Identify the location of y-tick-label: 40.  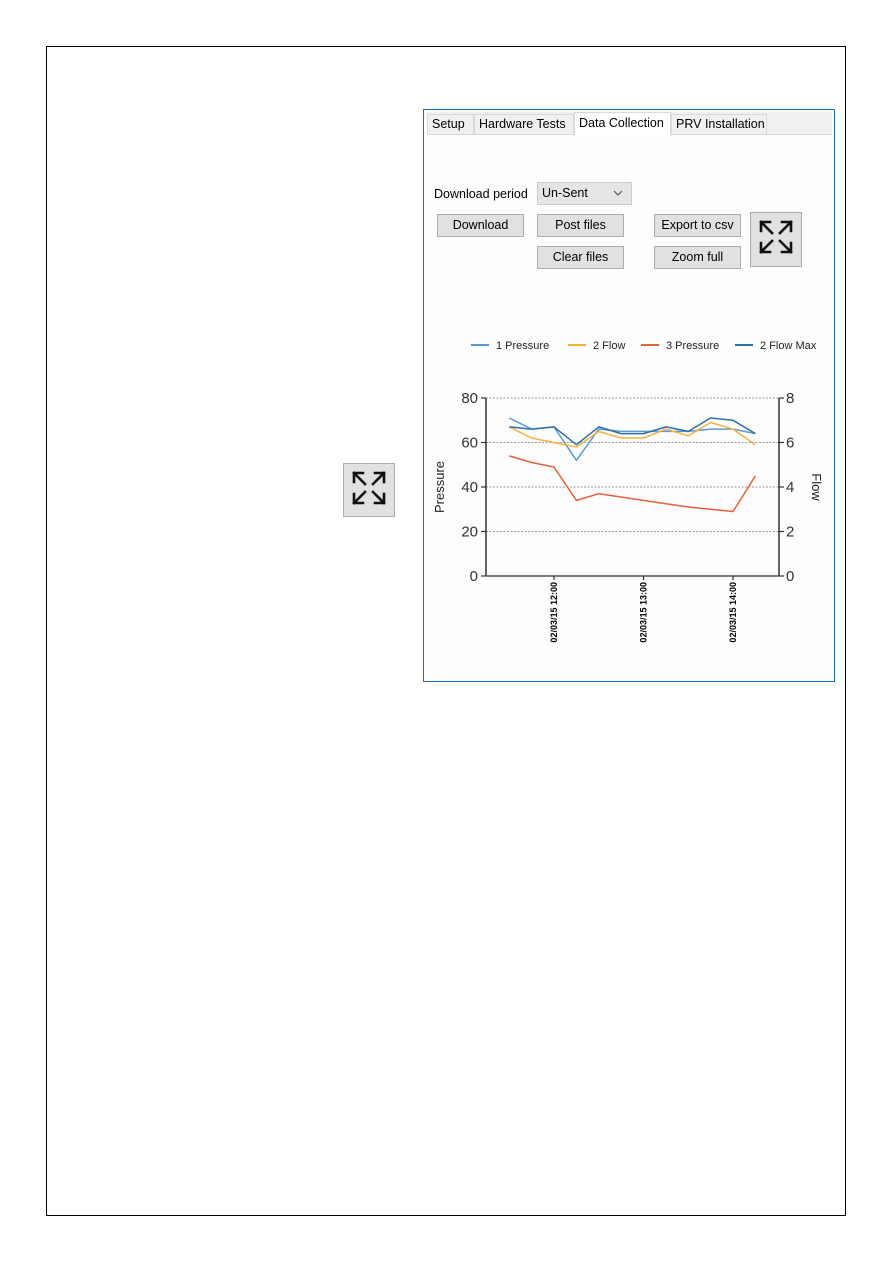
(469, 487).